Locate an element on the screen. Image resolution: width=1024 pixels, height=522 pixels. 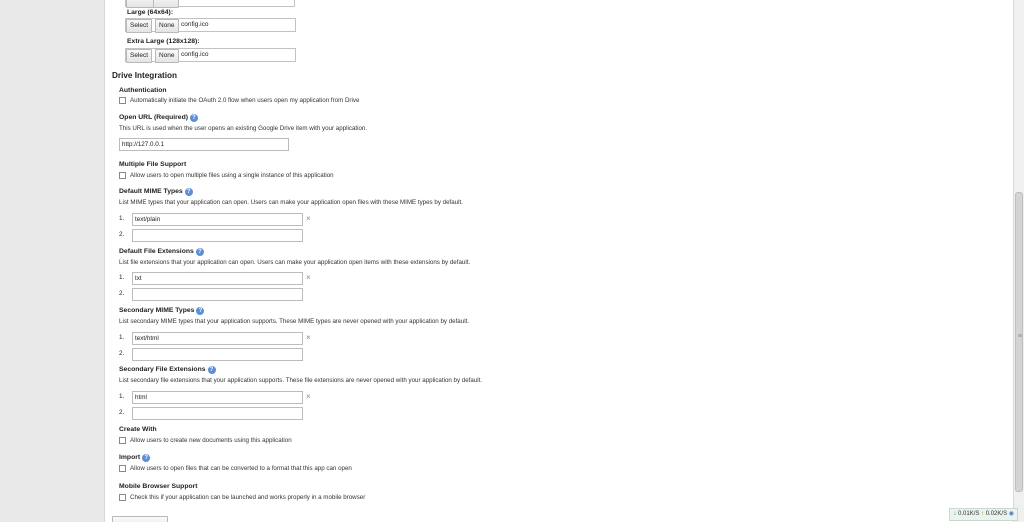
secondary-mime-input-1: text/html is located at coordinates (217, 338).